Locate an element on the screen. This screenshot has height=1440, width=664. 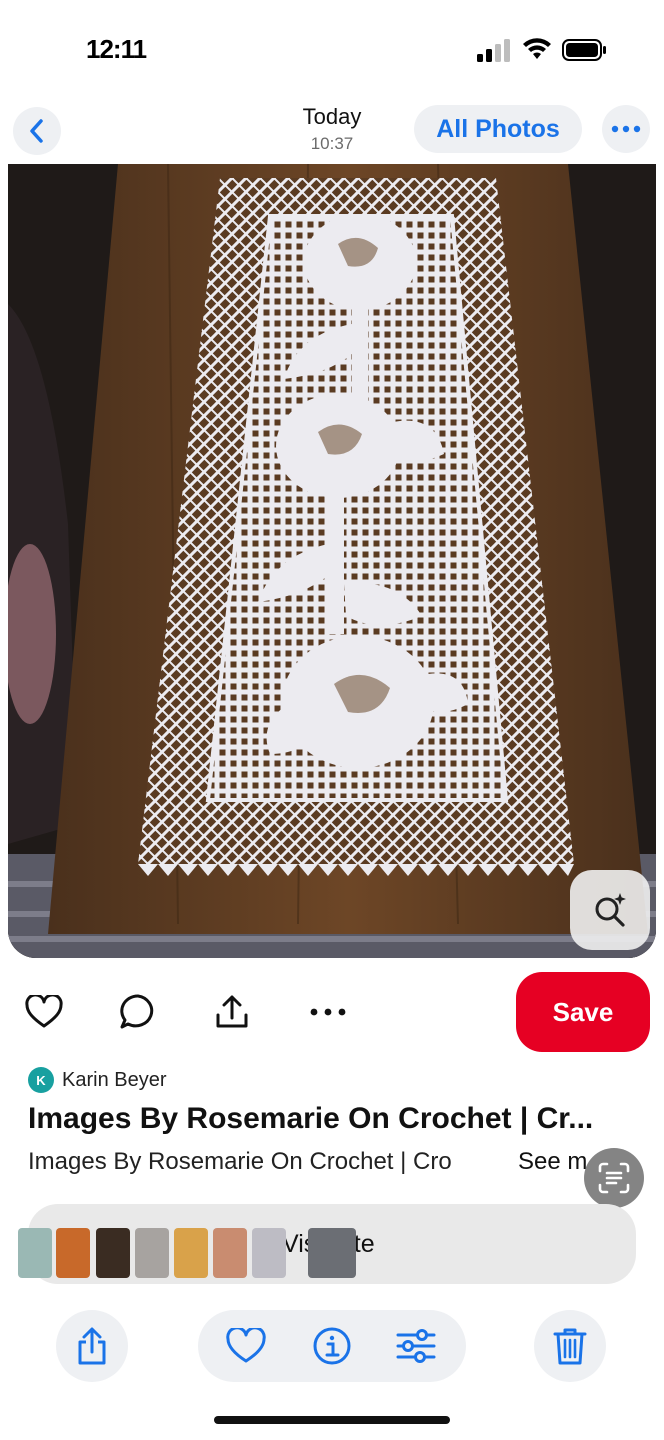
more-options-button is located at coordinates (626, 129).